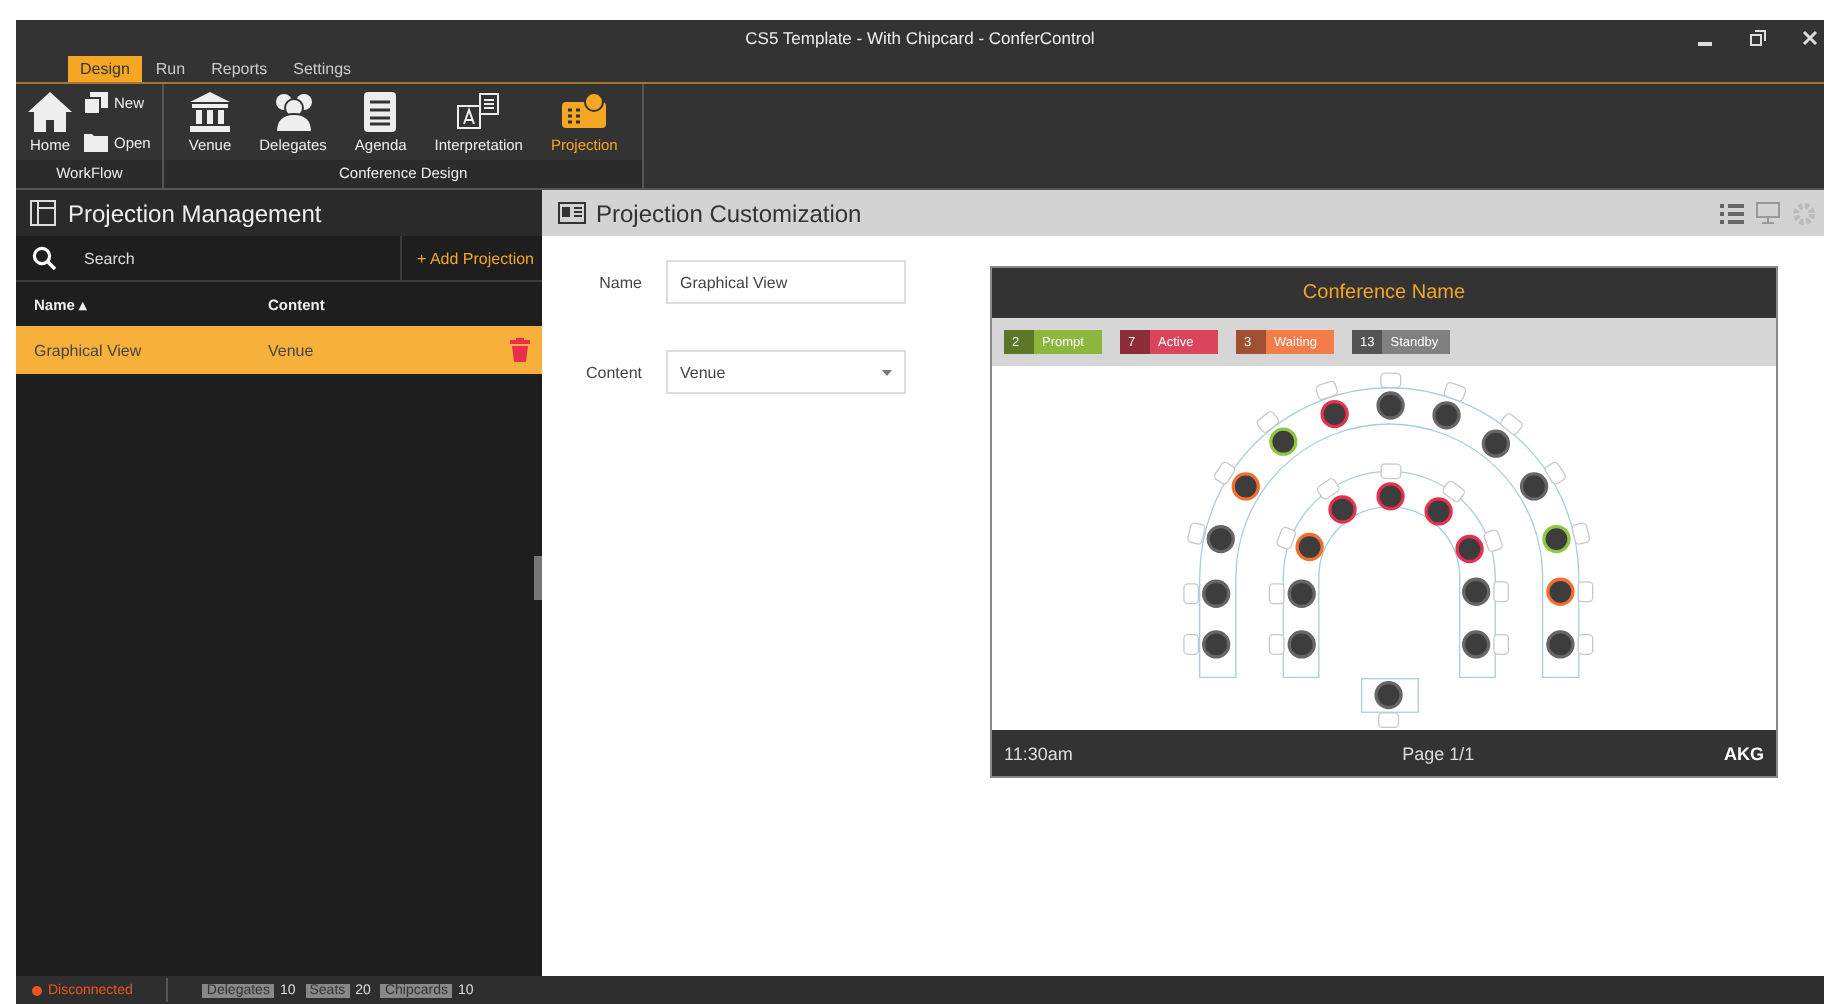  I want to click on id-card-icon, so click(572, 213).